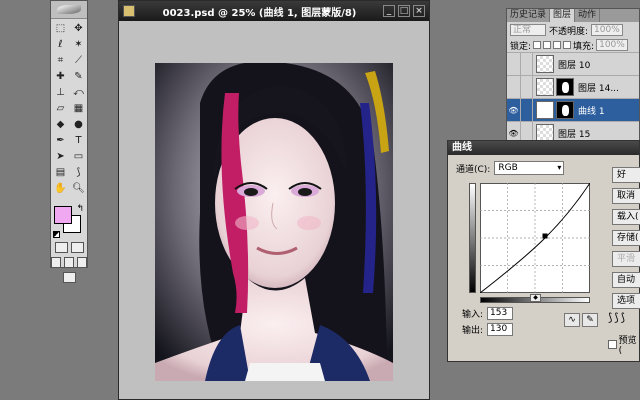  What do you see at coordinates (472, 238) in the screenshot?
I see `output-gradient-bar` at bounding box center [472, 238].